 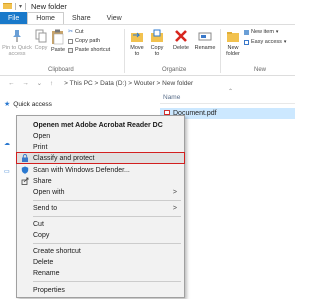 What do you see at coordinates (157, 43) in the screenshot?
I see `copy-to-button: Copy to` at bounding box center [157, 43].